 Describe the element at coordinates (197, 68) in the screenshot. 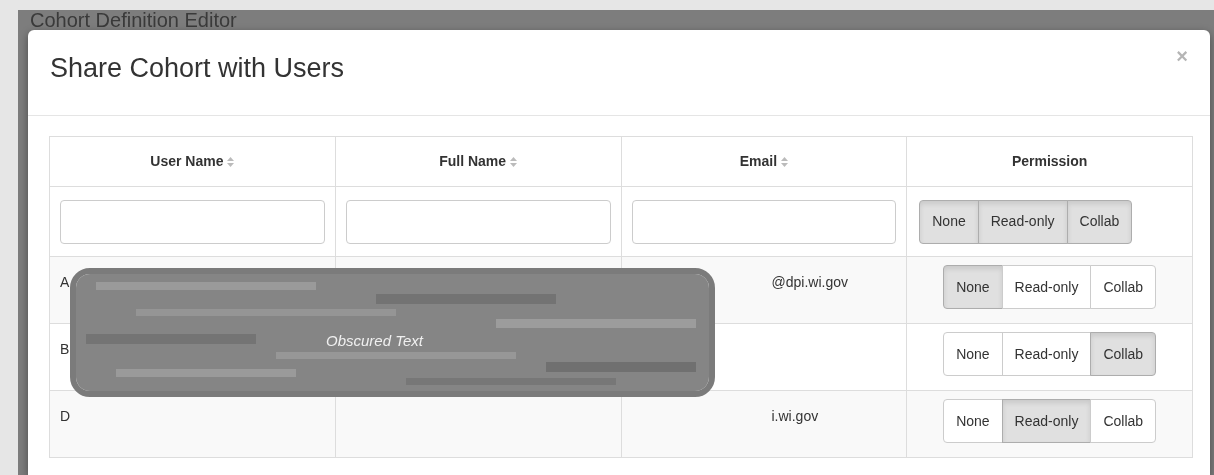

I see `dialog-title: Share Cohort with Users` at that location.